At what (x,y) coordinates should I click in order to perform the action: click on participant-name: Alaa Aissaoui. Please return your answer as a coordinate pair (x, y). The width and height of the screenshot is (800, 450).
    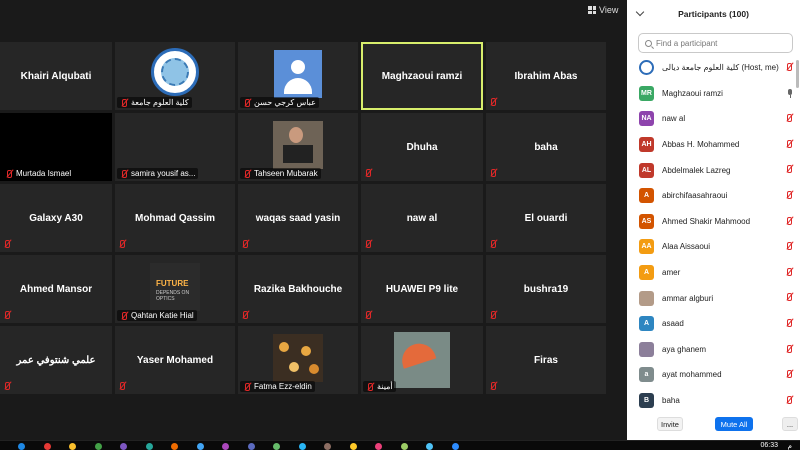
    Looking at the image, I should click on (686, 247).